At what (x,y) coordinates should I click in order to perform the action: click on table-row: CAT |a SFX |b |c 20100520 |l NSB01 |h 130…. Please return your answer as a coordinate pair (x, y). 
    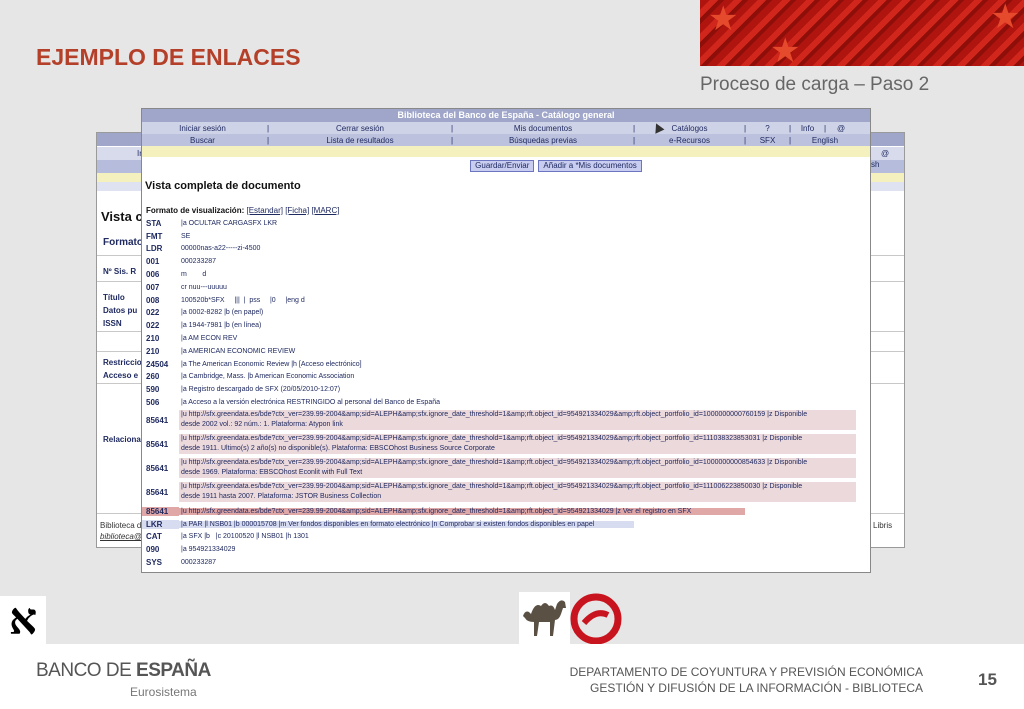
    Looking at the image, I should click on (227, 537).